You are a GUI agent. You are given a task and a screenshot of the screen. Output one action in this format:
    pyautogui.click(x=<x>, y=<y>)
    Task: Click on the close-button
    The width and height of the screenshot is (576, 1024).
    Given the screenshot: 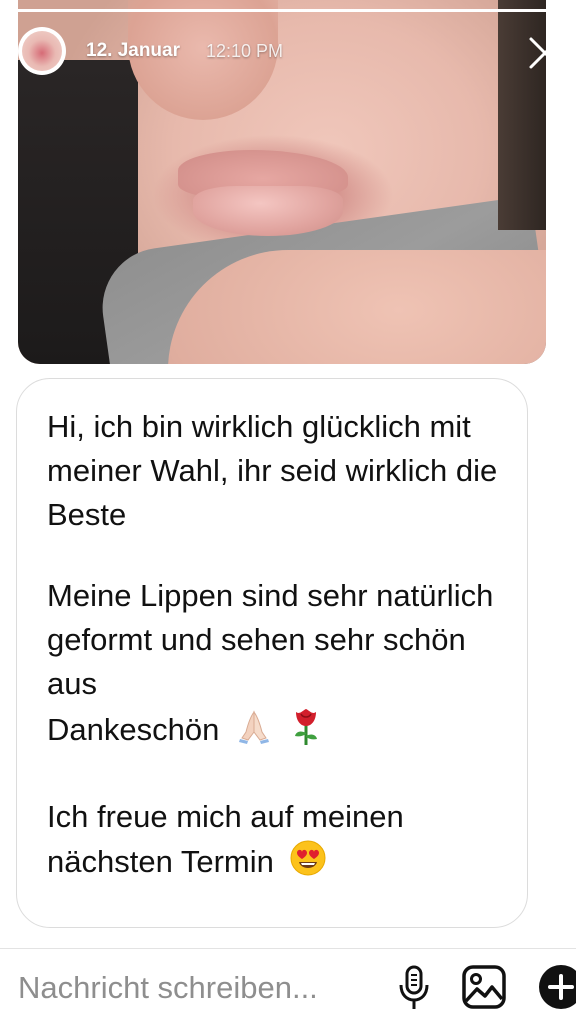 What is the action you would take?
    pyautogui.click(x=545, y=53)
    